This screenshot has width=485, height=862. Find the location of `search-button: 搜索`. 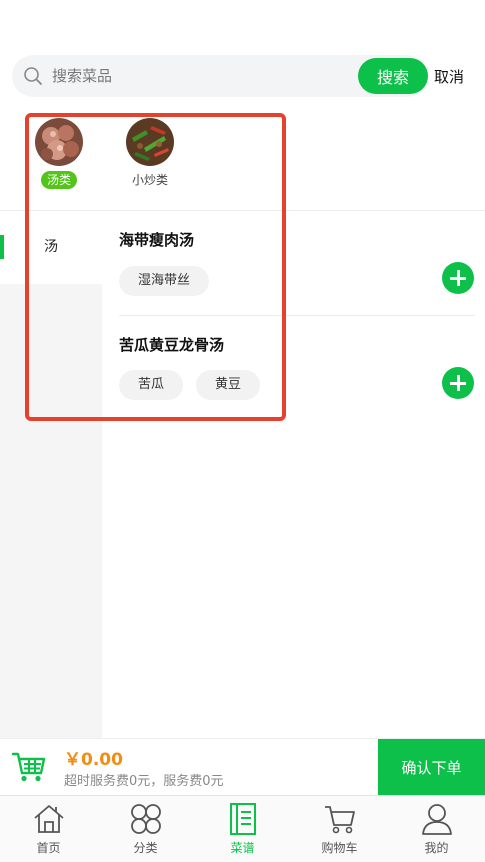

search-button: 搜索 is located at coordinates (393, 76).